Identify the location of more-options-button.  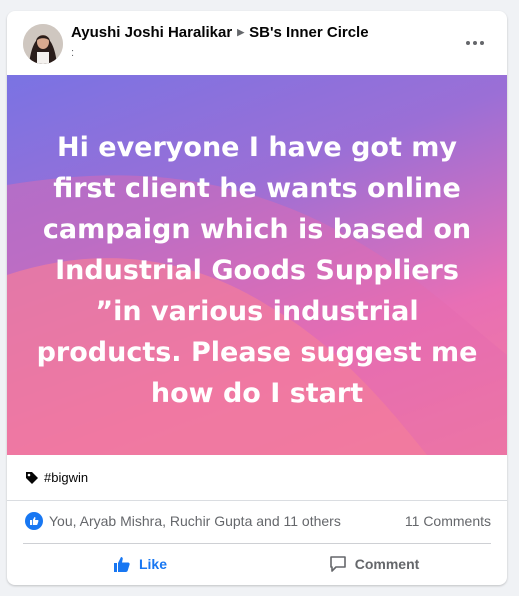
(475, 43).